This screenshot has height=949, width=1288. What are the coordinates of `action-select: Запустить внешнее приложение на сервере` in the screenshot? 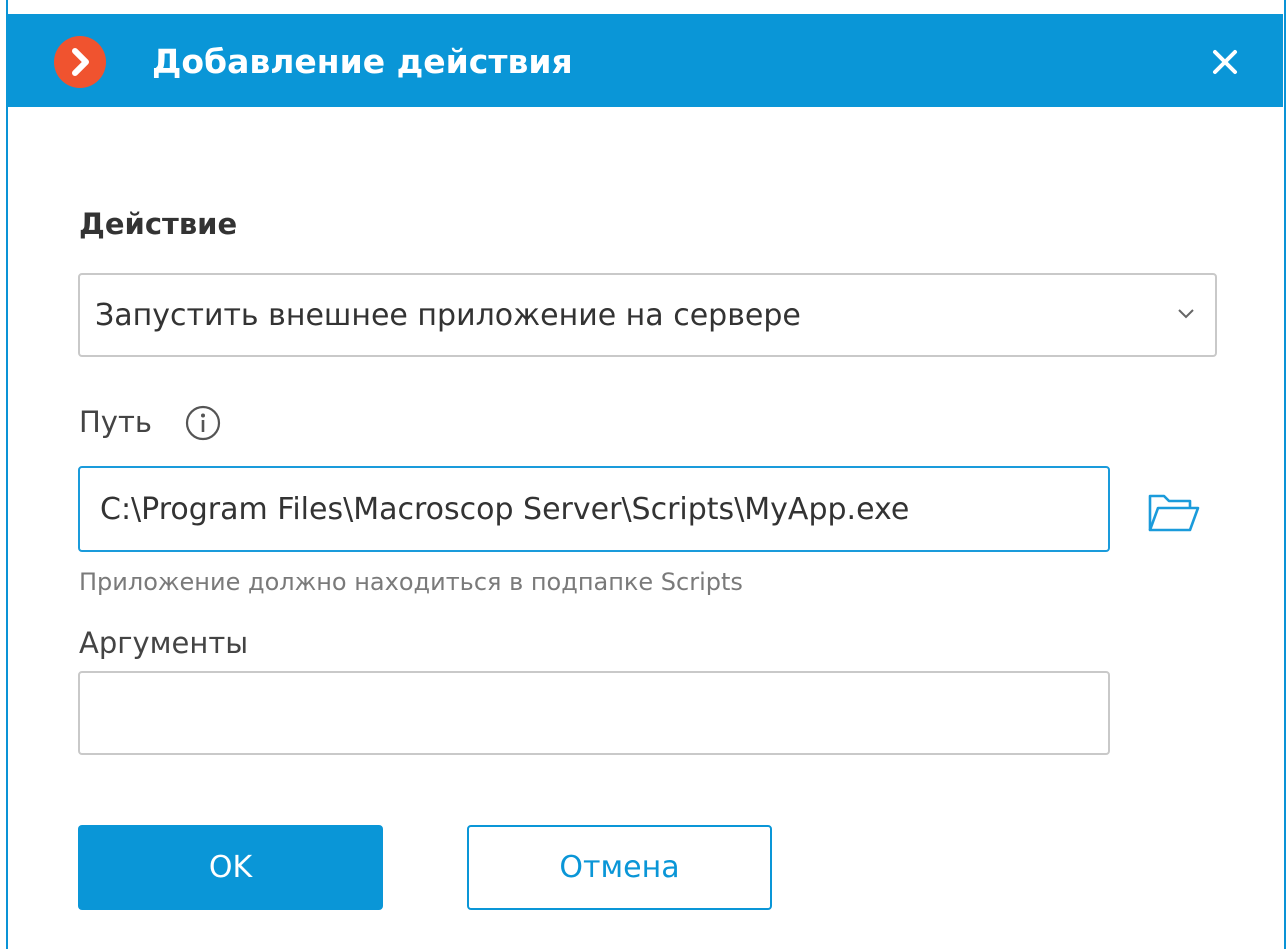 It's located at (647, 315).